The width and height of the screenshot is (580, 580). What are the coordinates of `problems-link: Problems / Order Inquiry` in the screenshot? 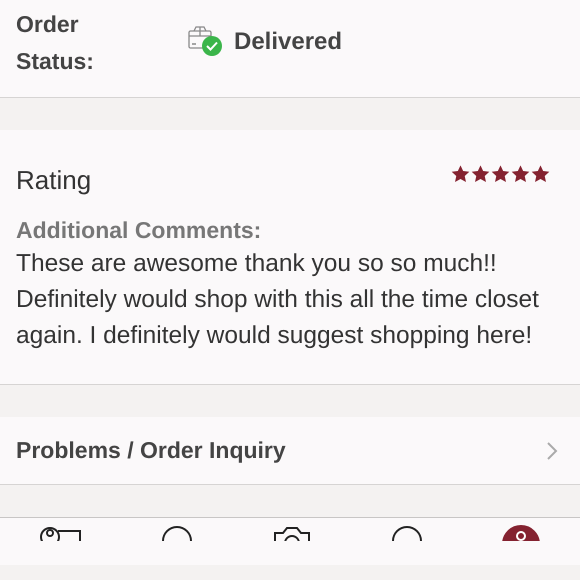 It's located at (290, 451).